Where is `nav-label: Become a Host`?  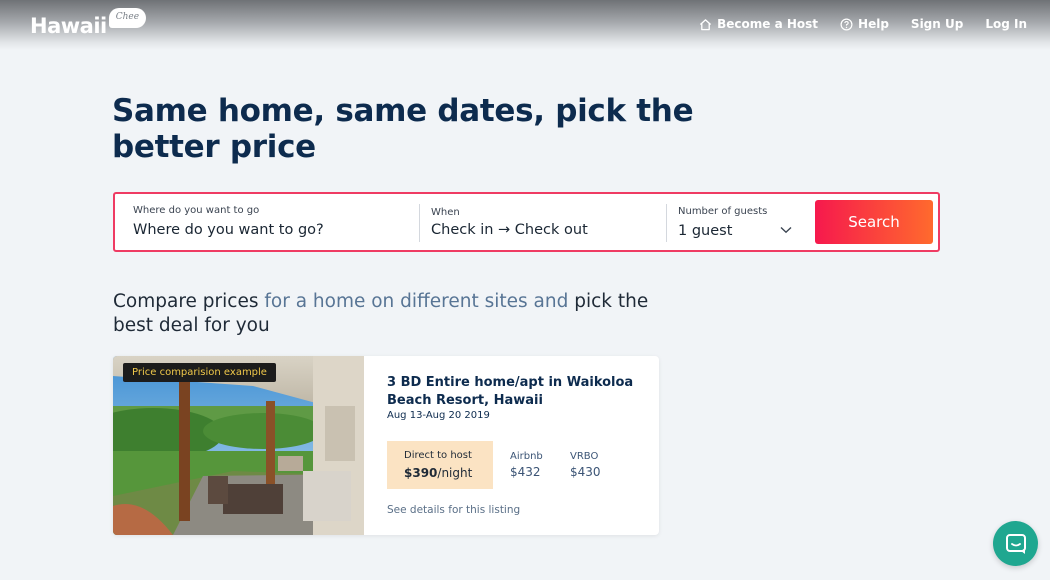
nav-label: Become a Host is located at coordinates (768, 24).